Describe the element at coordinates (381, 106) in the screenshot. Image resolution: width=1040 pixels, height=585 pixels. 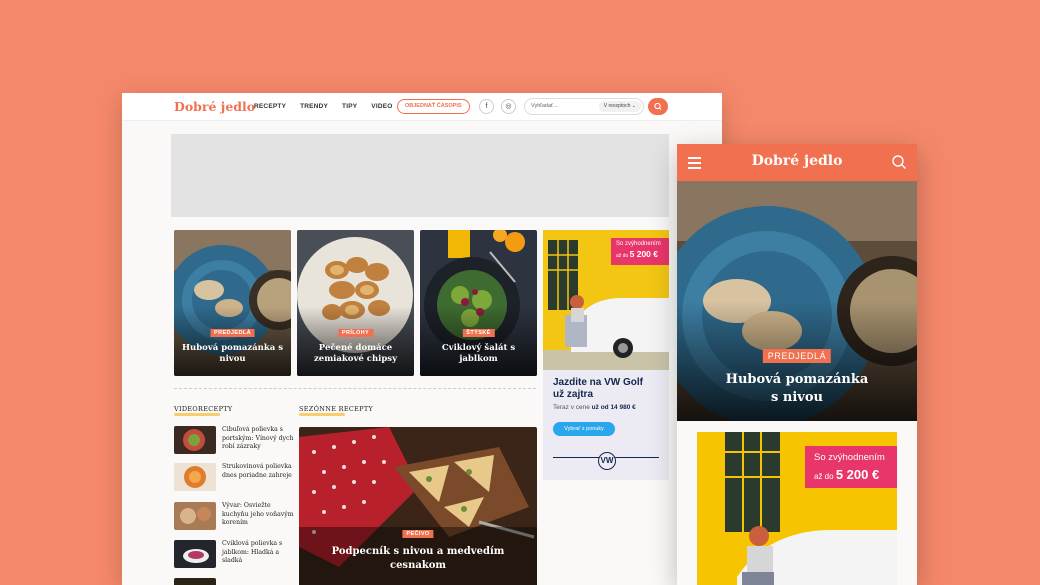
I see `nav-item-video: VIDEO` at that location.